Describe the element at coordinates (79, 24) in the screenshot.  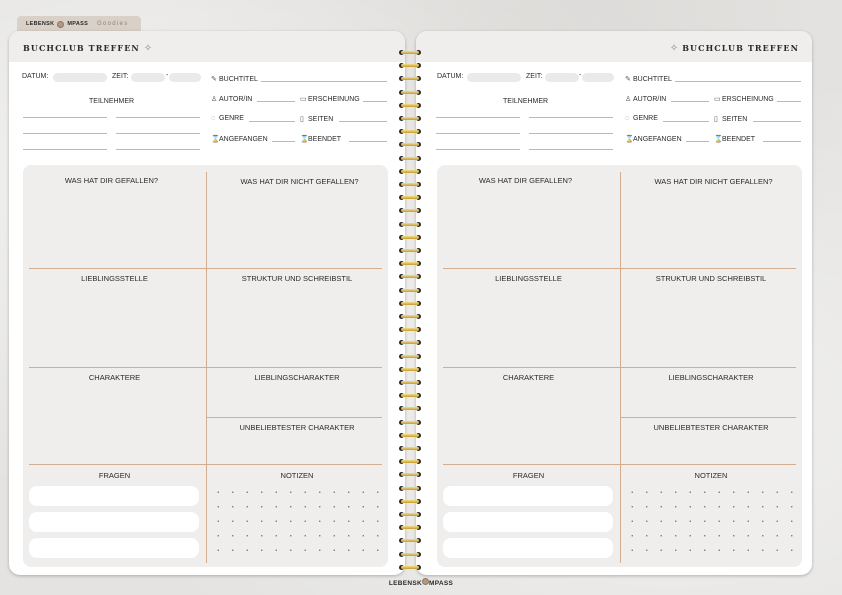
I see `brand-tab: LEBENSK MPASS Goodies` at that location.